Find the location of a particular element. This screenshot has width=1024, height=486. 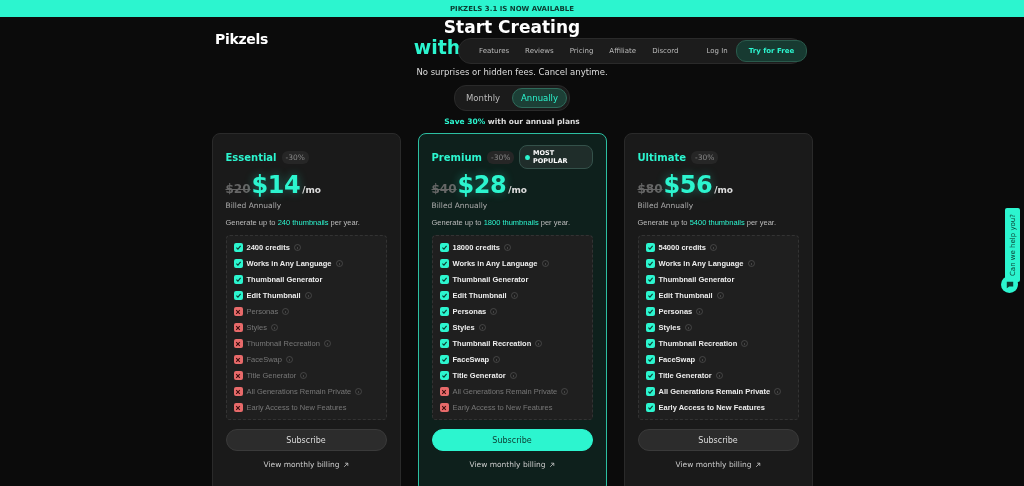

plan-name: Ultimate is located at coordinates (661, 157).